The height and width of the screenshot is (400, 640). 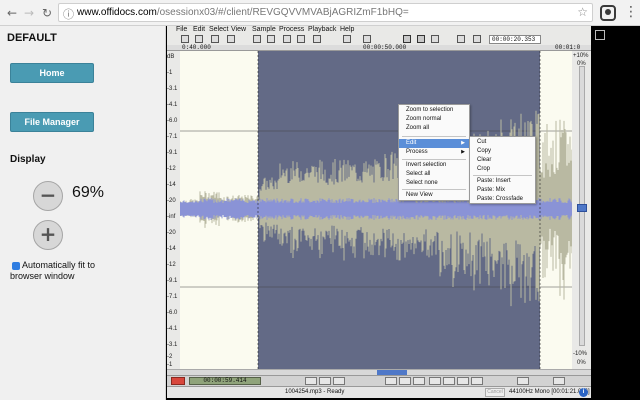 I want to click on ctx-zoom-to-selection: Zoom to selection, so click(x=434, y=110).